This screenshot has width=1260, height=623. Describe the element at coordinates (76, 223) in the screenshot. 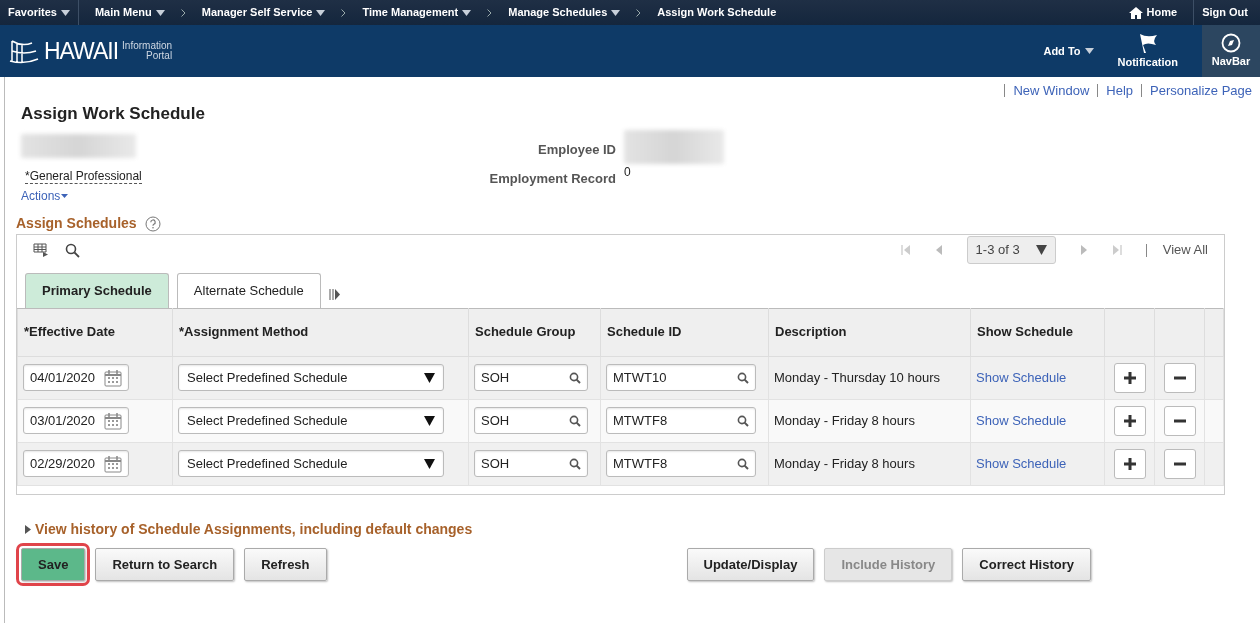

I see `section-title: Assign Schedules` at that location.